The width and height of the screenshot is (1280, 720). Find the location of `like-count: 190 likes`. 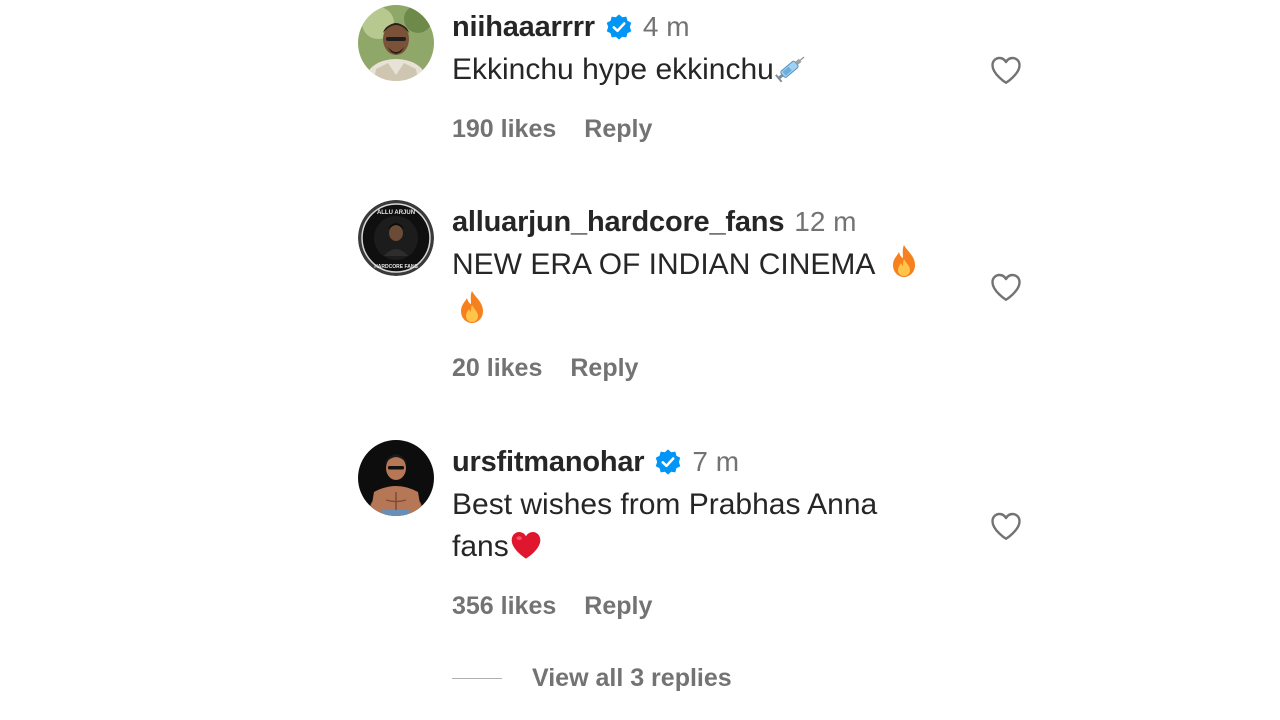

like-count: 190 likes is located at coordinates (504, 129).